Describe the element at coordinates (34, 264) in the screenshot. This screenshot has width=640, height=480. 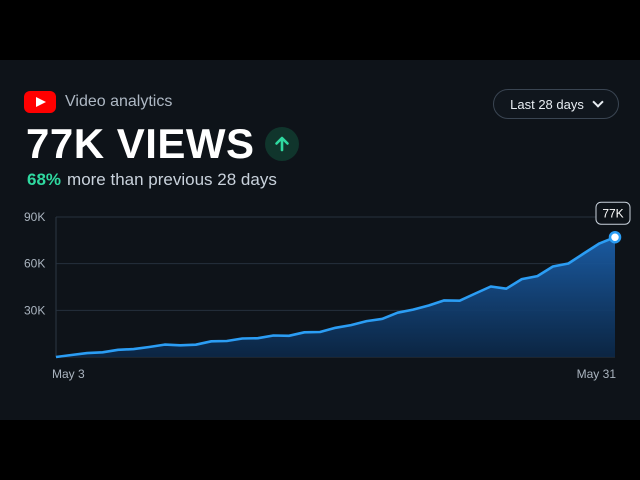
I see `y-tick-label: 60K` at that location.